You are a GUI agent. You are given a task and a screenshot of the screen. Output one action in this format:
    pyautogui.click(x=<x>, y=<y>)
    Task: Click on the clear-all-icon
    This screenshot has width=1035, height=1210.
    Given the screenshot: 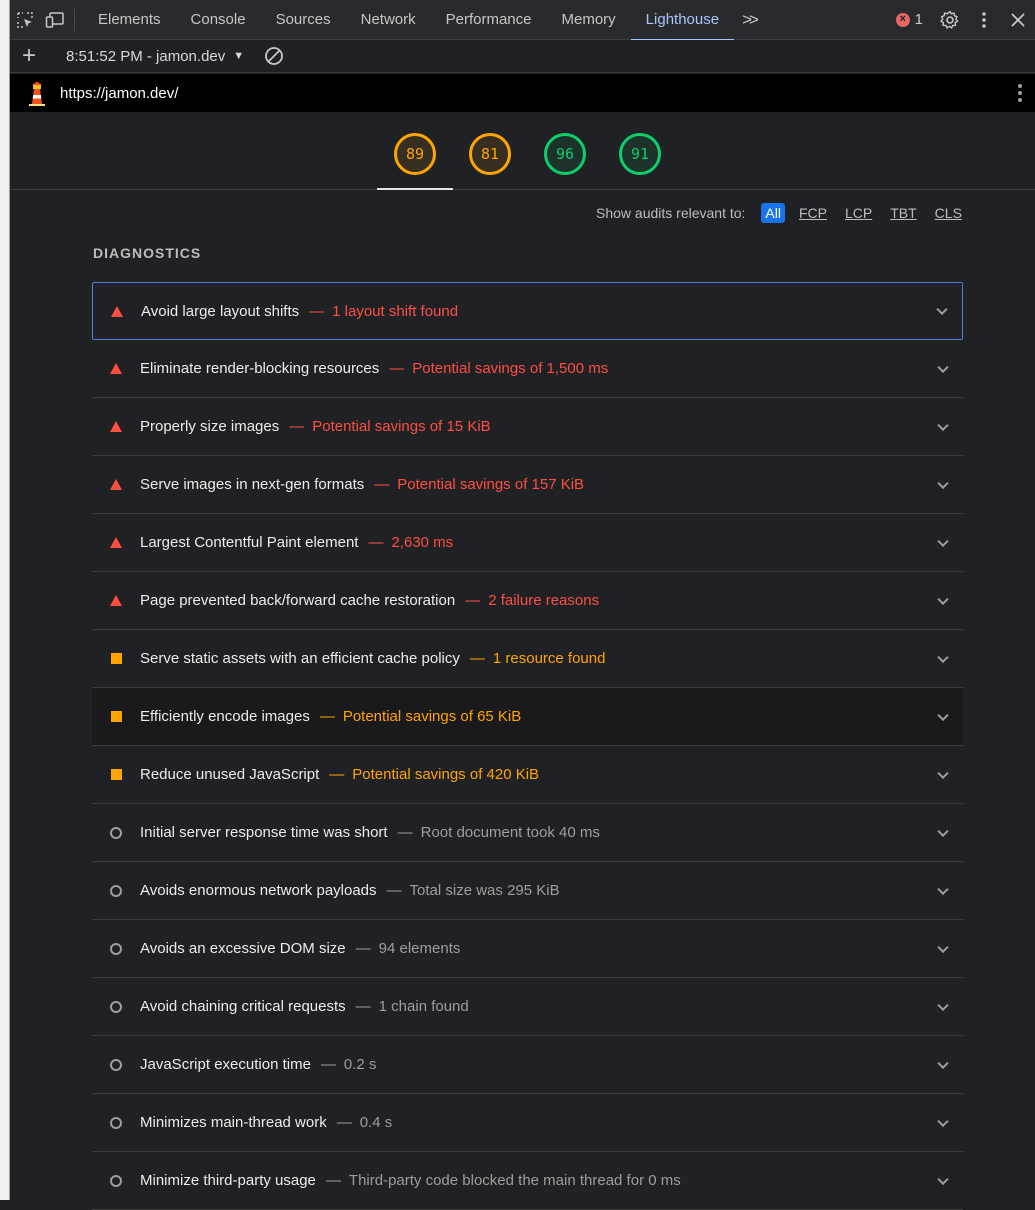 What is the action you would take?
    pyautogui.click(x=274, y=56)
    